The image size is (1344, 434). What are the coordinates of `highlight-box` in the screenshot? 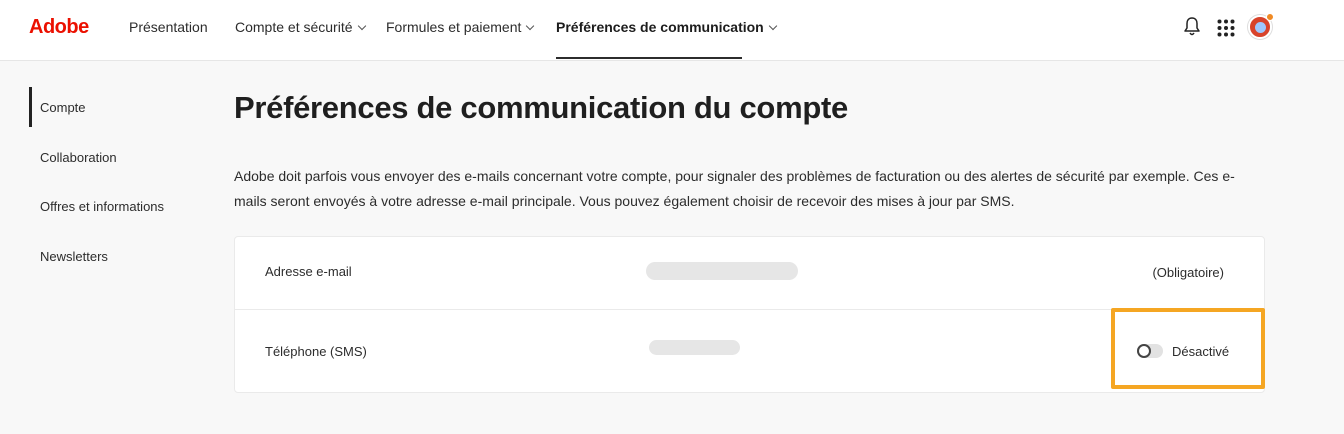 It's located at (1188, 348).